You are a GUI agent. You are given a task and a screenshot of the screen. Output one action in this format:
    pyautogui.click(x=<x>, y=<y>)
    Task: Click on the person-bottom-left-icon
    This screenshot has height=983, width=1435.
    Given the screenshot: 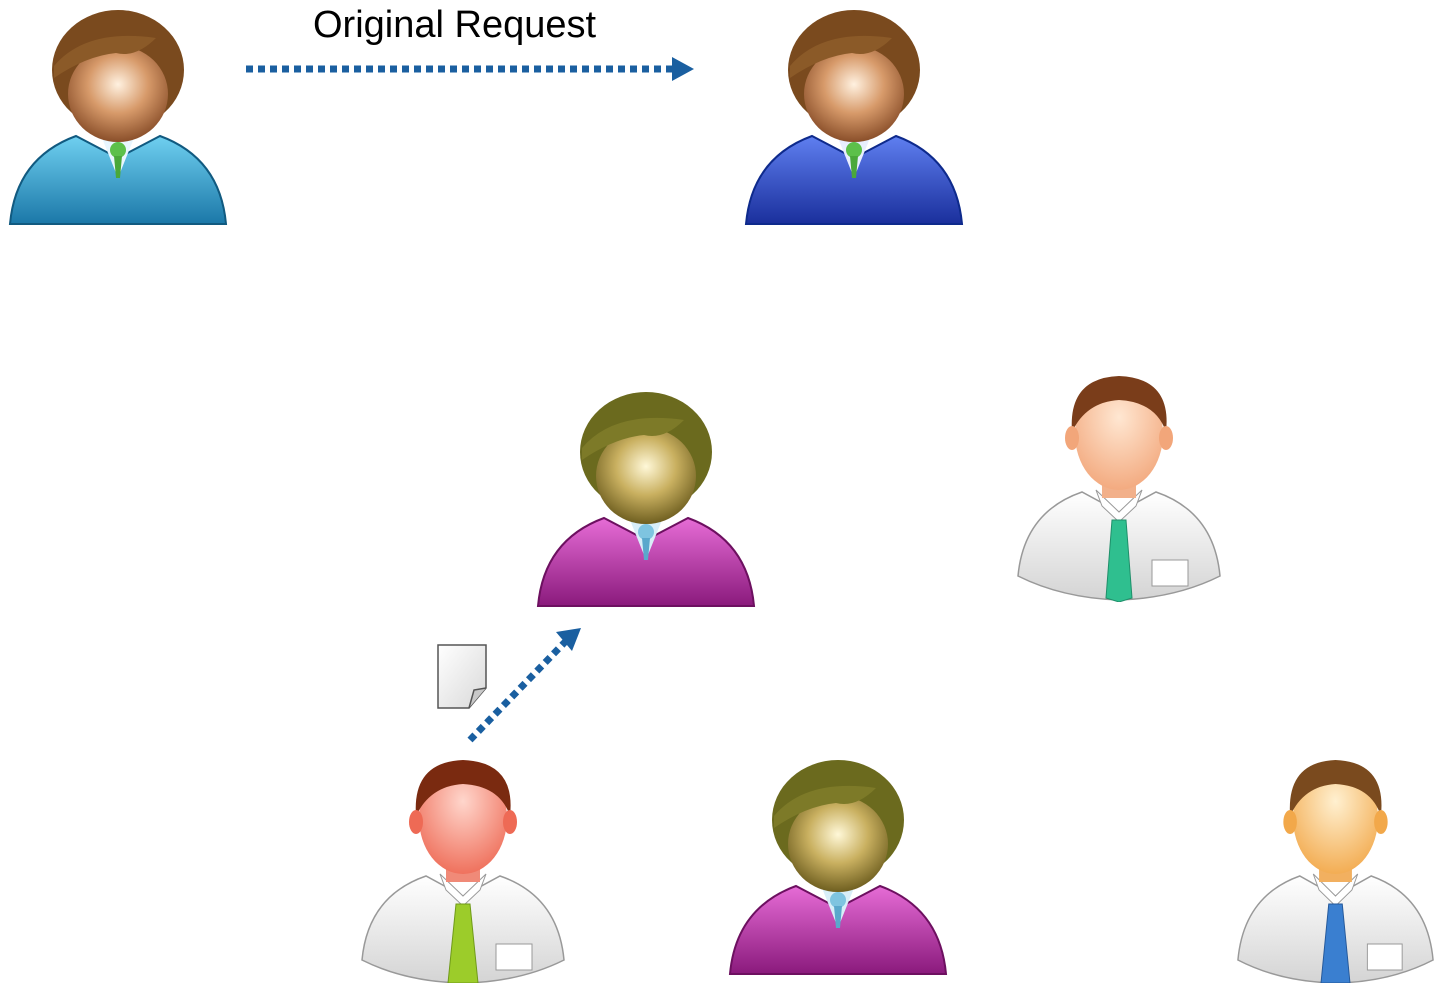 What is the action you would take?
    pyautogui.click(x=463, y=869)
    